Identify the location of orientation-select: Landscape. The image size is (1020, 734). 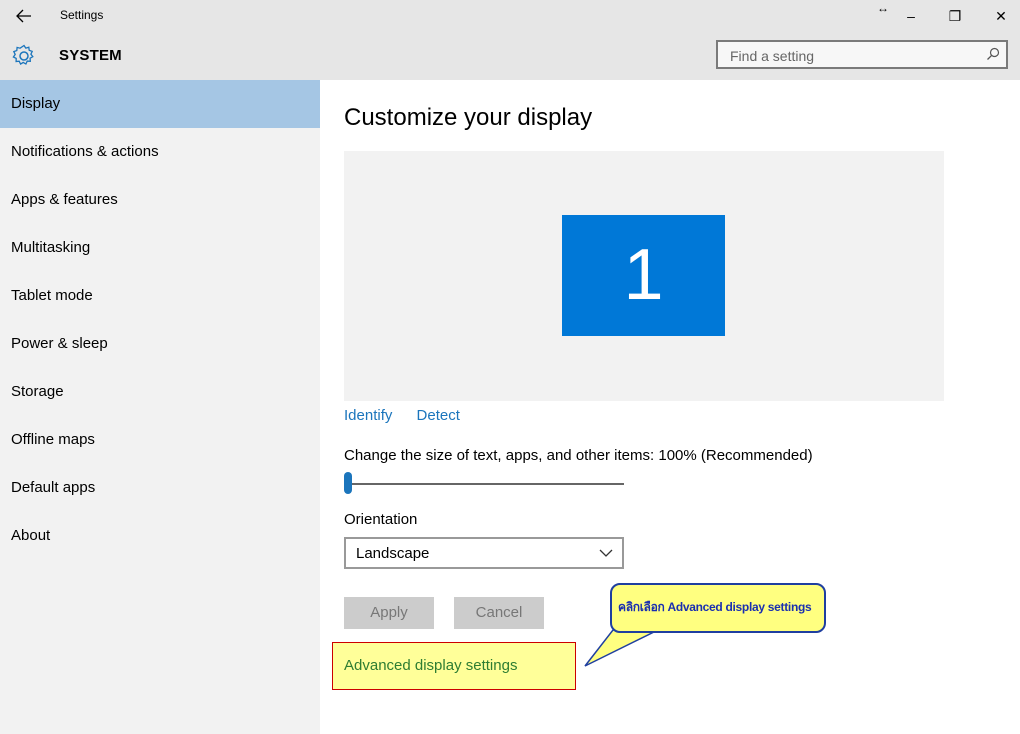
(484, 553).